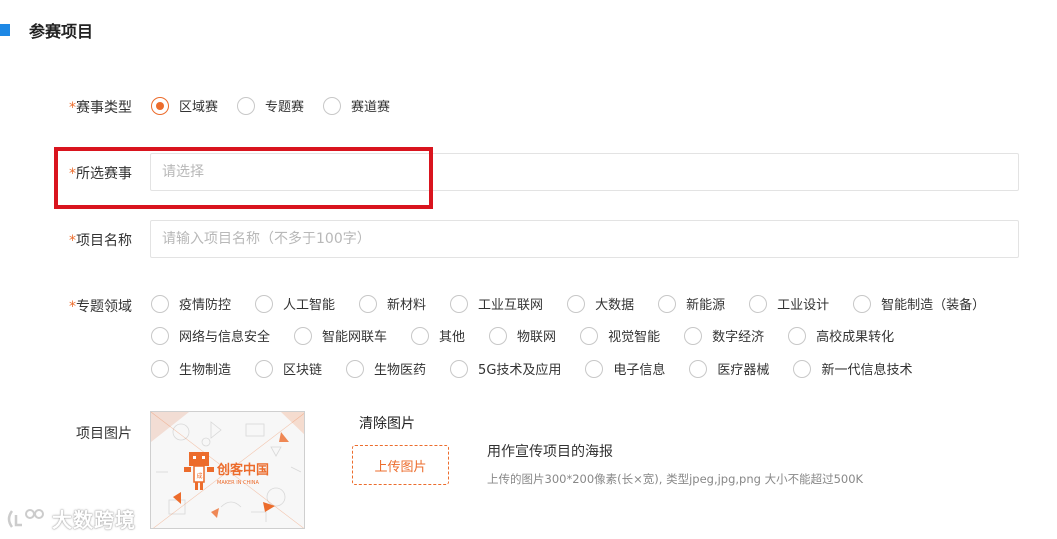 This screenshot has width=1057, height=539. I want to click on topic-option: 其他, so click(438, 335).